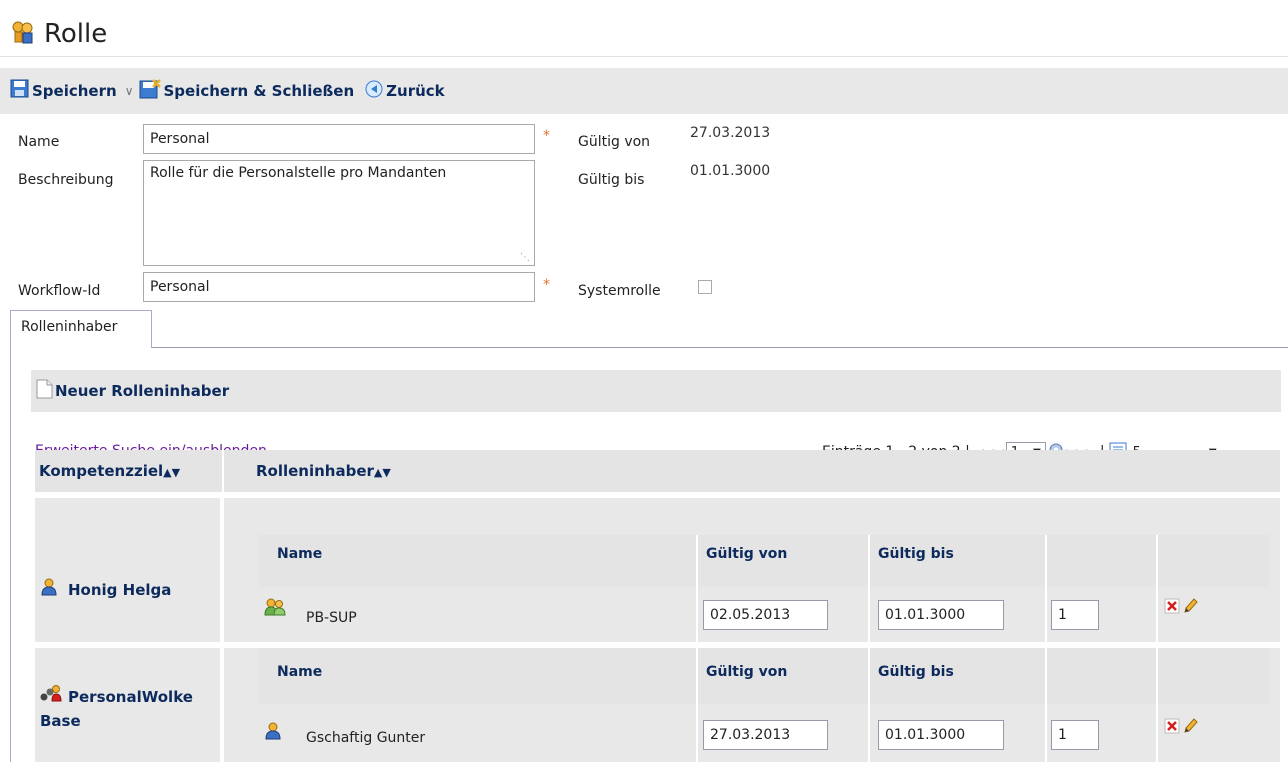  What do you see at coordinates (546, 285) in the screenshot?
I see `workflow-required-mark: *` at bounding box center [546, 285].